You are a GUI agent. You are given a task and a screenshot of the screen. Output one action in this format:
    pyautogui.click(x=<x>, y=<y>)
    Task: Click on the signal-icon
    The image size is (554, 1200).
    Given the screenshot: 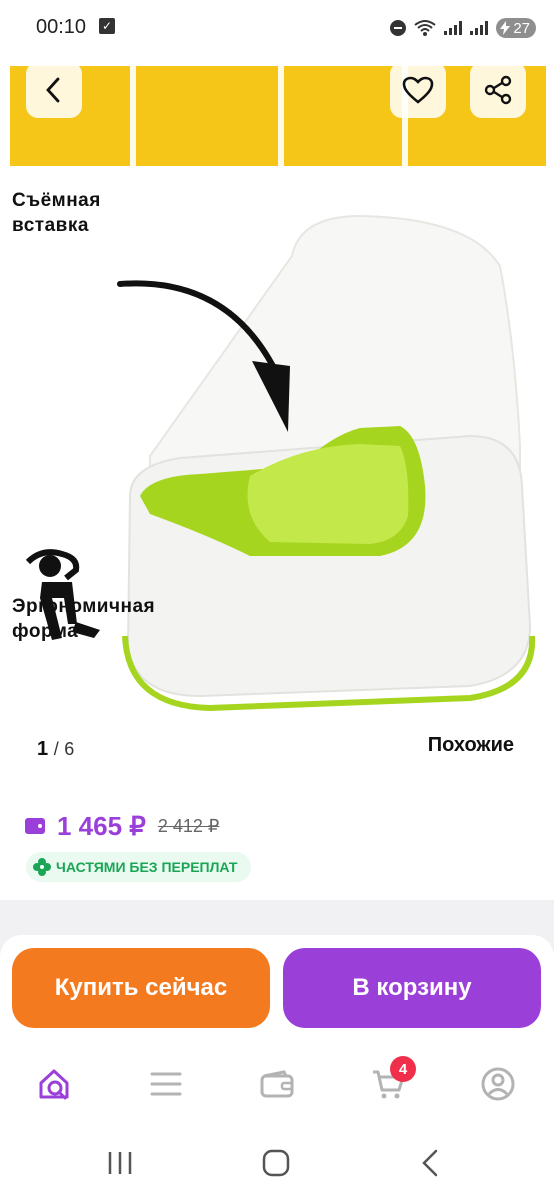 What is the action you would take?
    pyautogui.click(x=453, y=28)
    